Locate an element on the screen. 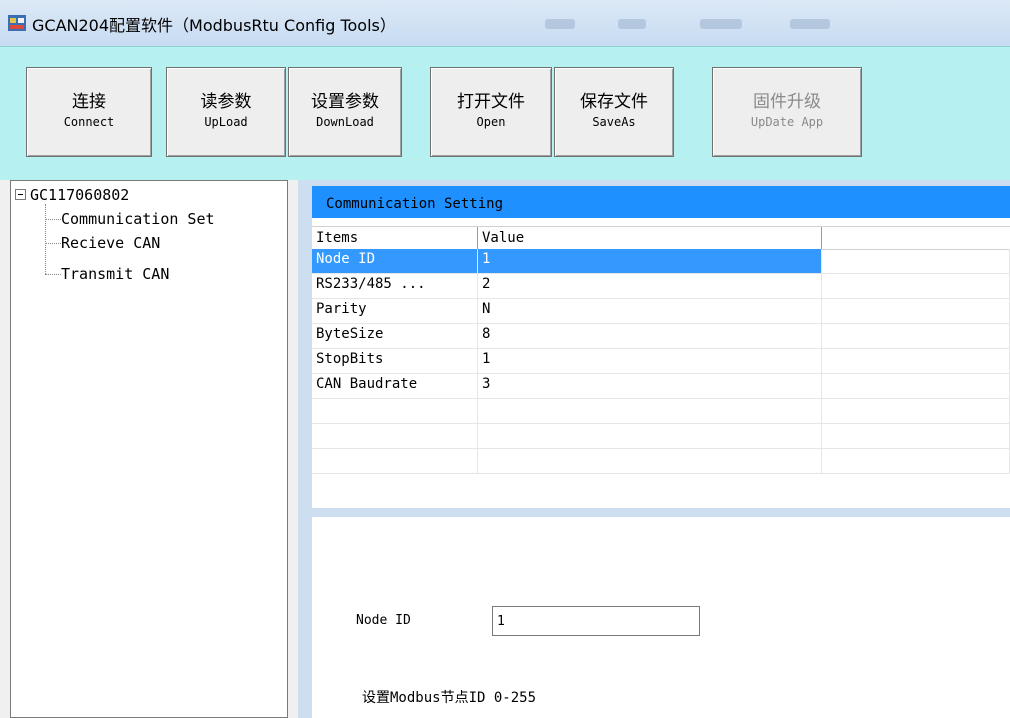 The image size is (1010, 718). table-row: Parity N is located at coordinates (661, 311).